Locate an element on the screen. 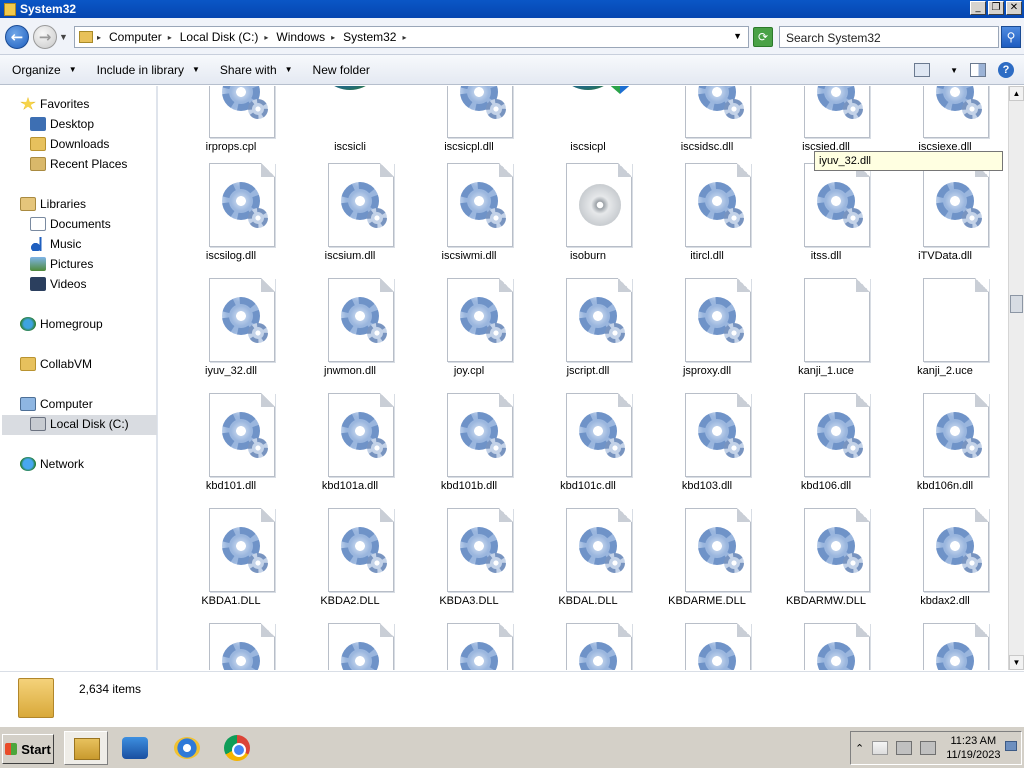  volume-icon is located at coordinates (928, 748).